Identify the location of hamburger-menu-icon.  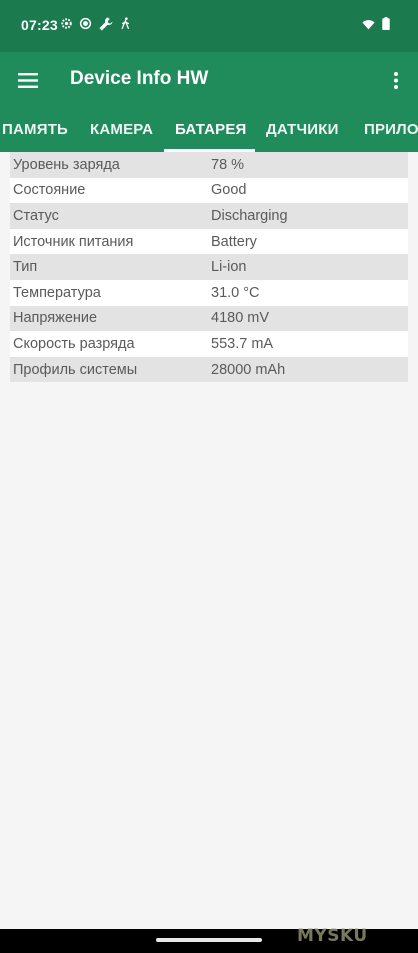
(28, 80).